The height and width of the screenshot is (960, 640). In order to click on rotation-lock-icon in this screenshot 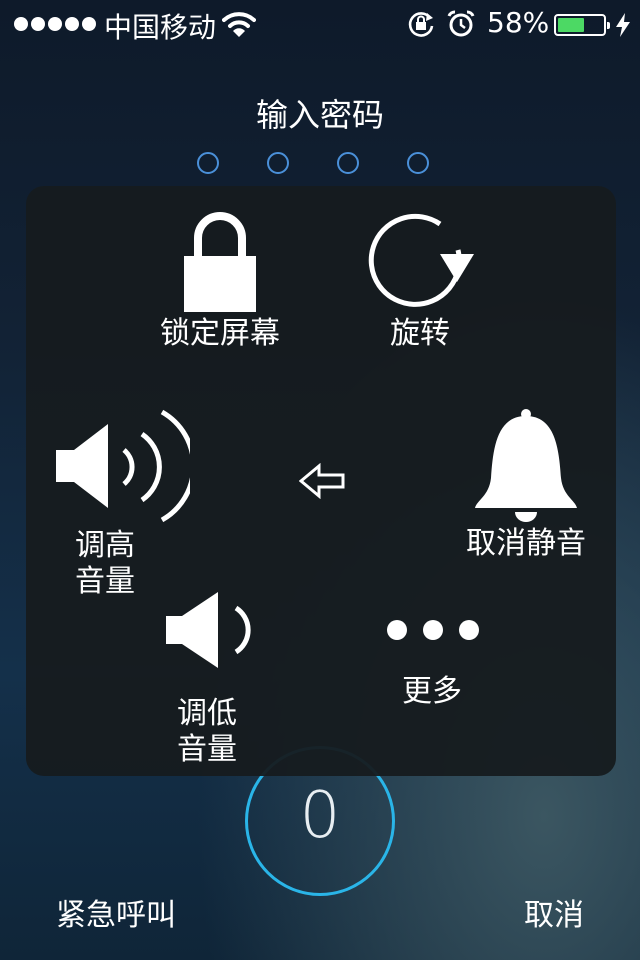, I will do `click(421, 26)`.